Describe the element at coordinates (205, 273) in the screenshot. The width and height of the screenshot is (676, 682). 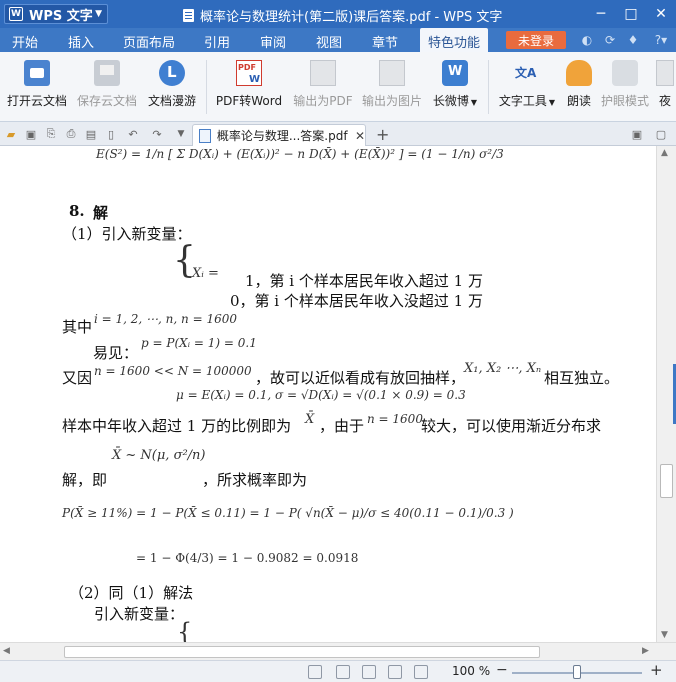
I see `xi-definition: Xᵢ =` at that location.